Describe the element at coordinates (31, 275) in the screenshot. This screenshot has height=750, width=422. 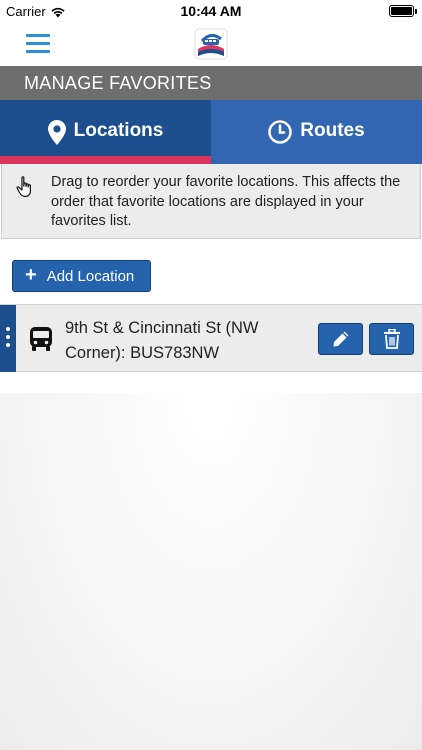
I see `plus-icon: +` at that location.